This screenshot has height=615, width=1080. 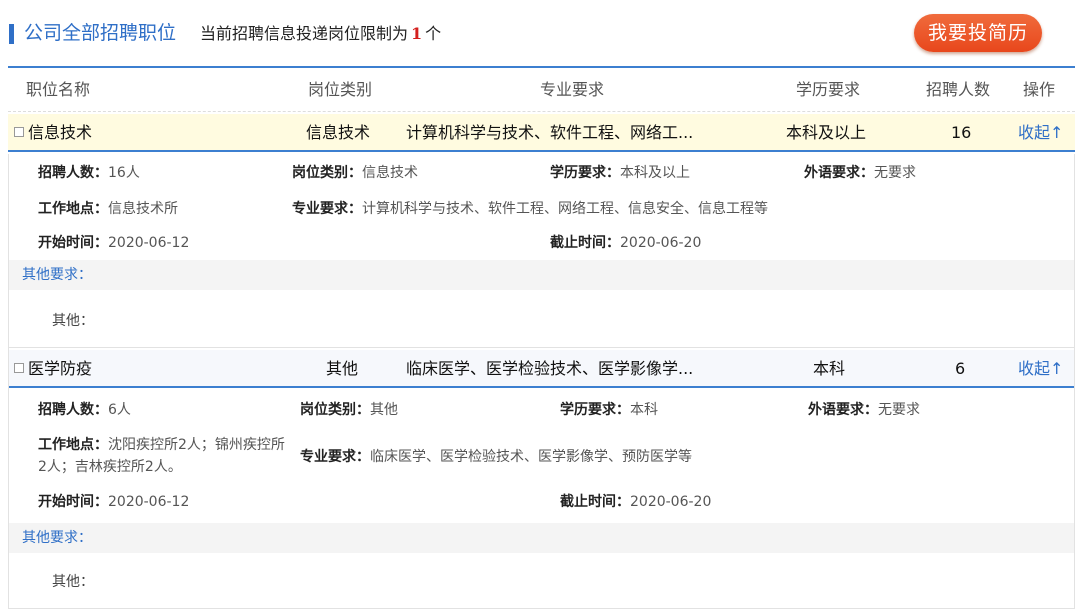 I want to click on column-header-position-name: 职位名称, so click(x=58, y=89).